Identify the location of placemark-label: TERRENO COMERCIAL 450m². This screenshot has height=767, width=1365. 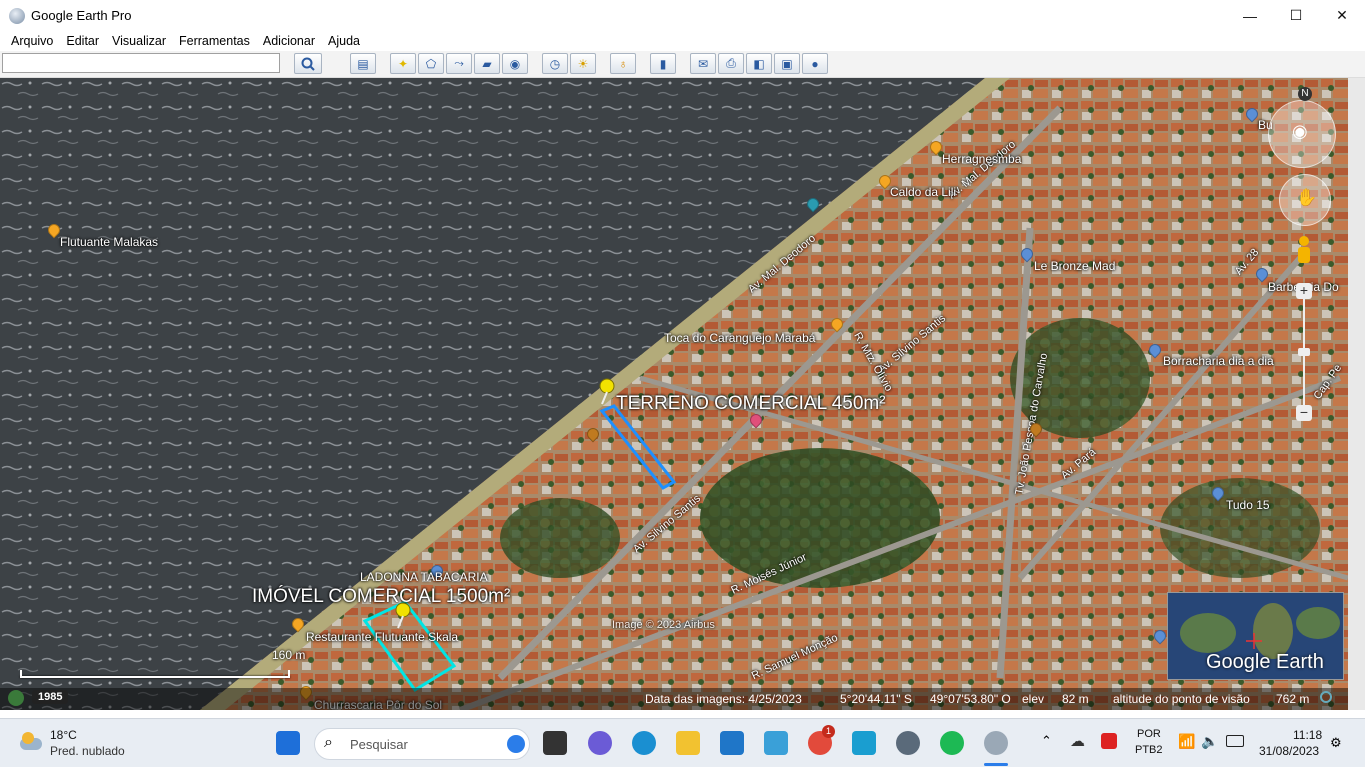
(751, 404).